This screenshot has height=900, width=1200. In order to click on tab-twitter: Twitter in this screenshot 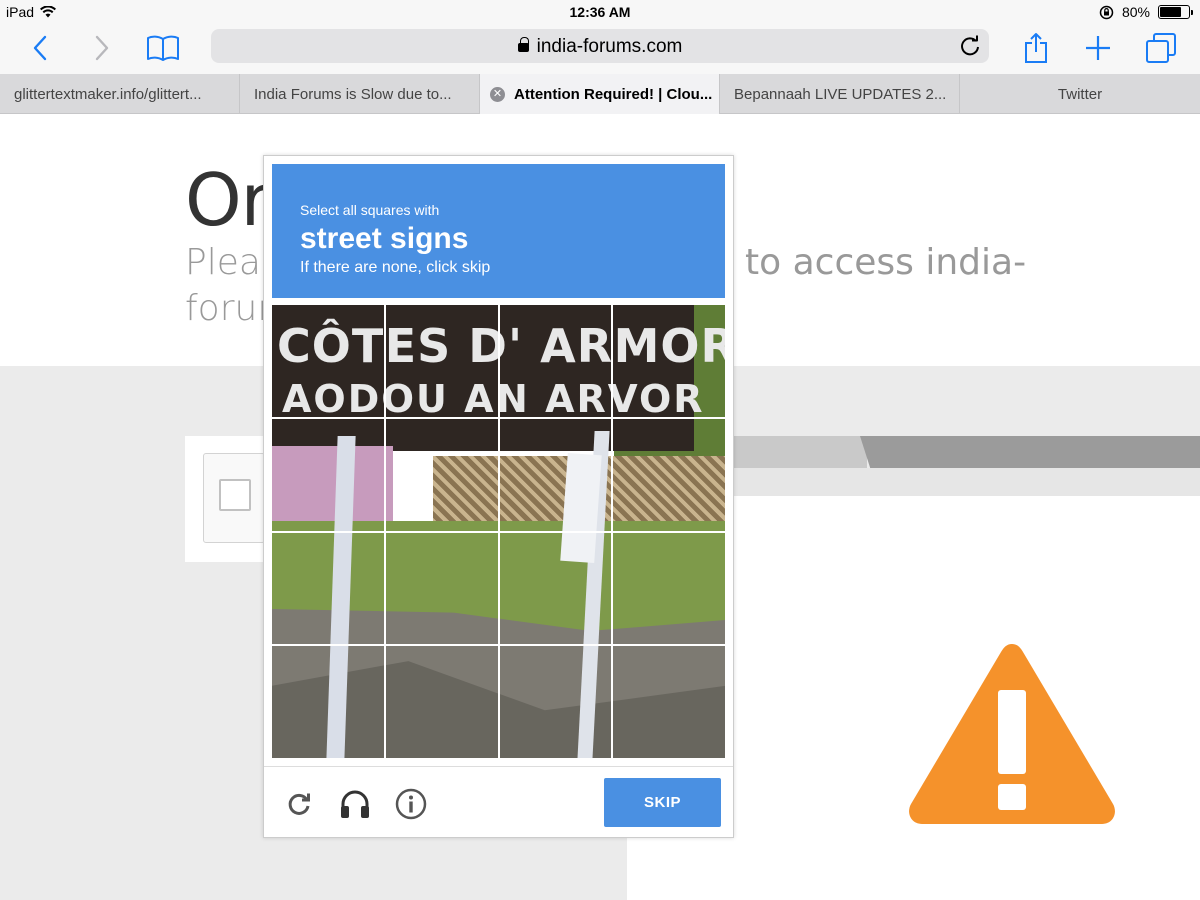, I will do `click(1080, 94)`.